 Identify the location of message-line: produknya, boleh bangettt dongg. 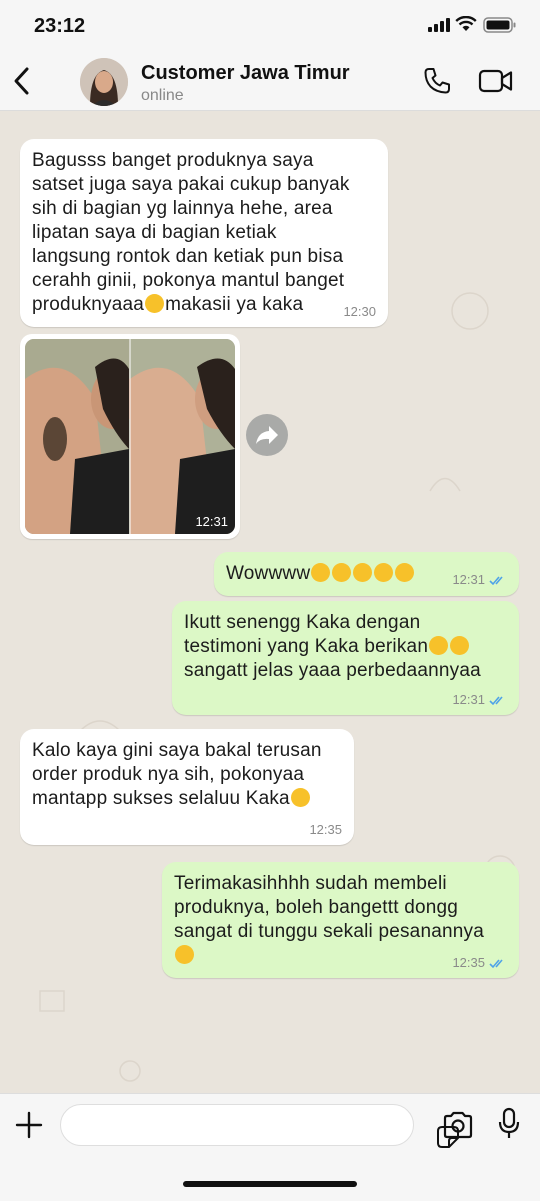
(316, 907).